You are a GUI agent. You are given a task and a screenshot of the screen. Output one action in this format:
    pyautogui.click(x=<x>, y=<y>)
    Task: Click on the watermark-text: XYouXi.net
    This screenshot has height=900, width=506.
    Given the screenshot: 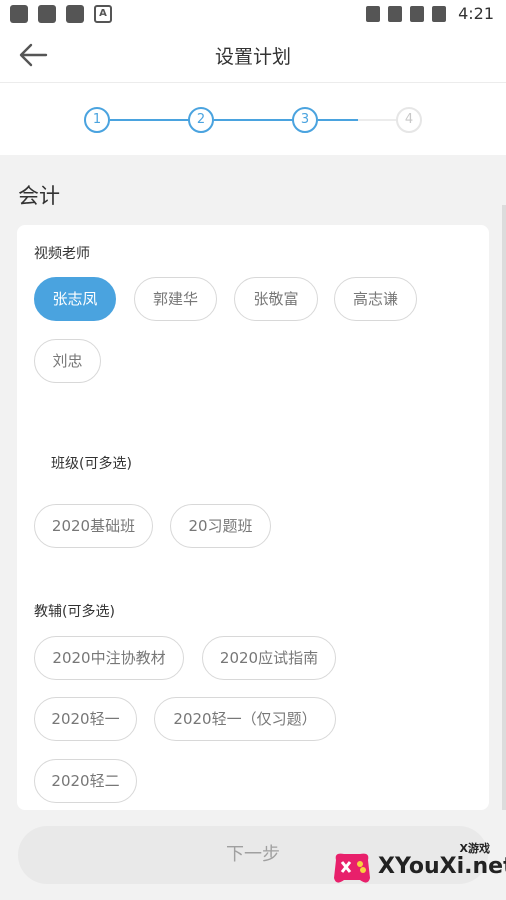 What is the action you would take?
    pyautogui.click(x=442, y=866)
    